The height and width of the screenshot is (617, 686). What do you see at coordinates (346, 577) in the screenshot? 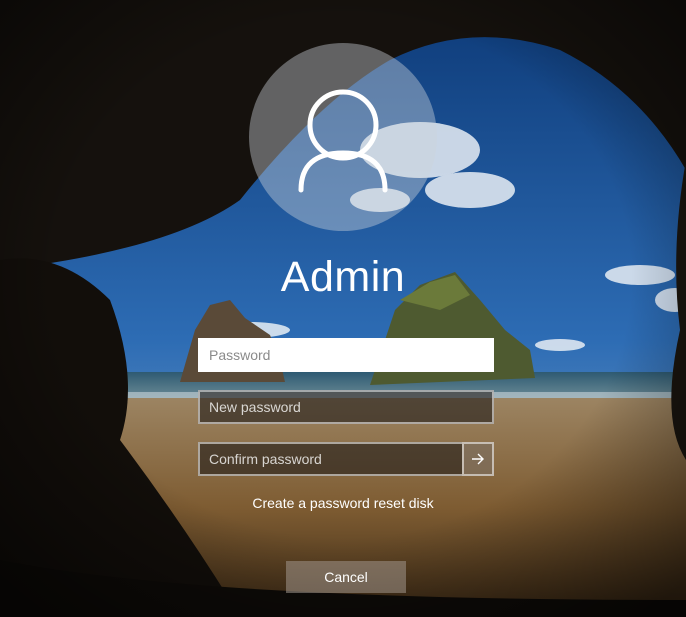
I see `cancel-button: Cancel` at bounding box center [346, 577].